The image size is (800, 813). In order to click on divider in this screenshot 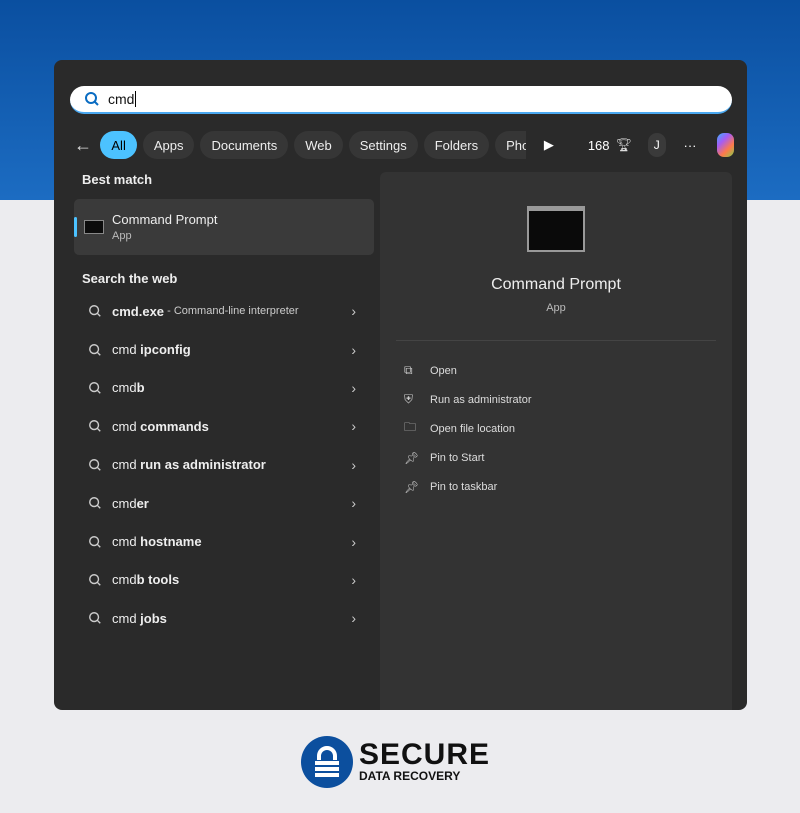, I will do `click(556, 340)`.